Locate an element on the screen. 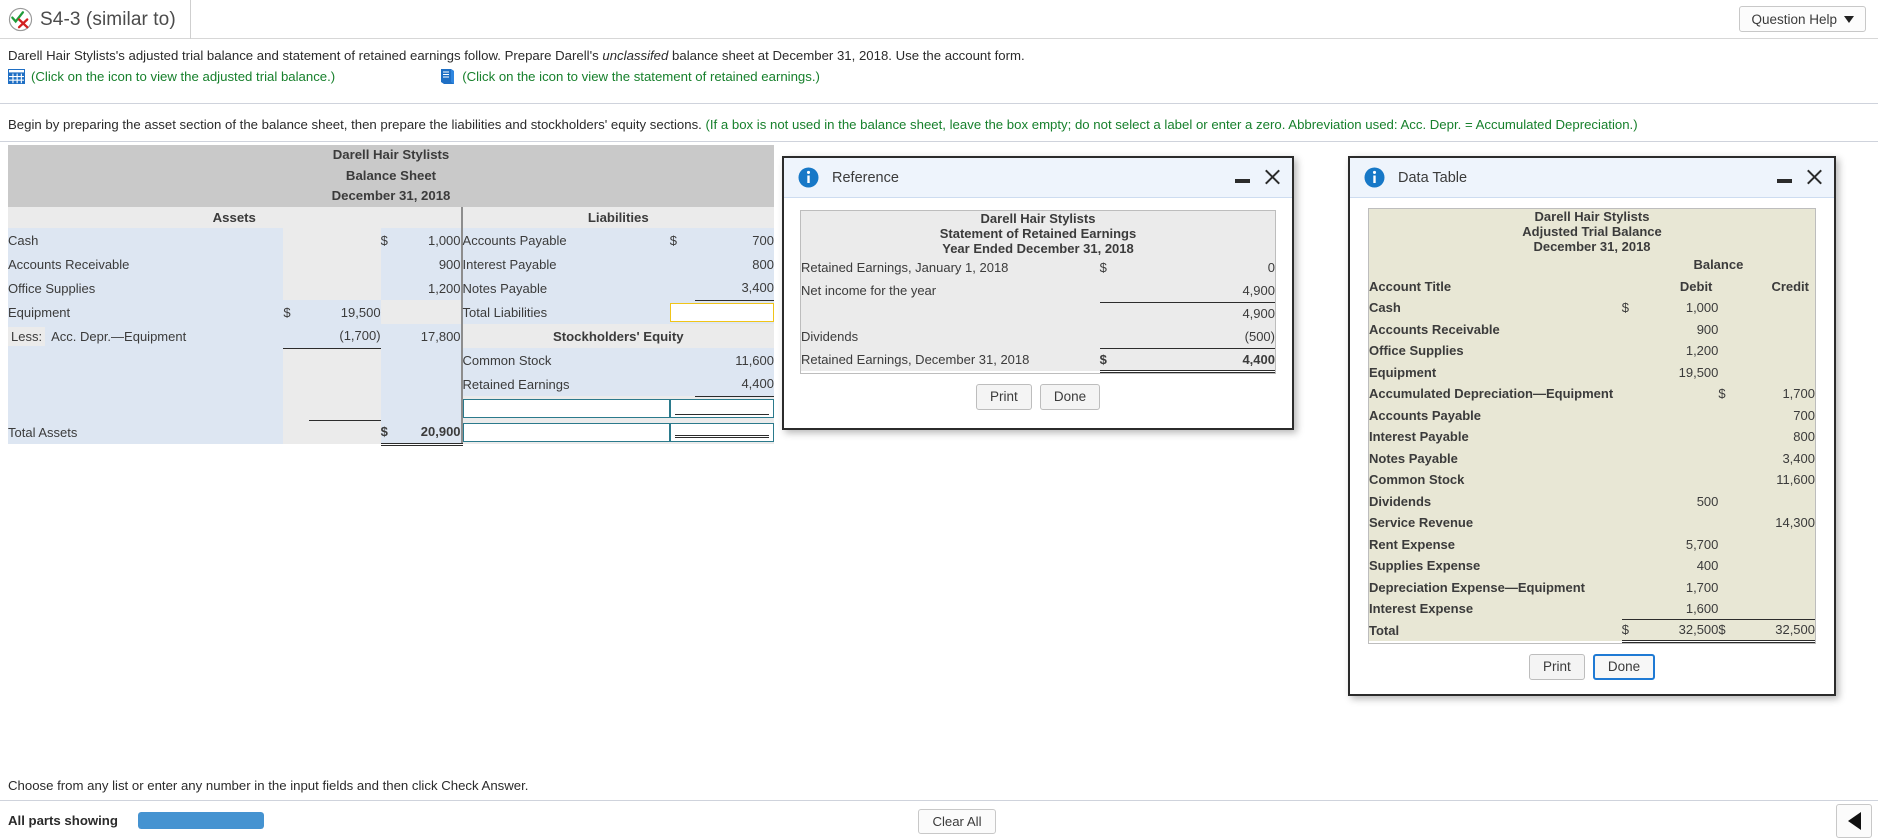  total-liabilities-input-cell is located at coordinates (721, 312).